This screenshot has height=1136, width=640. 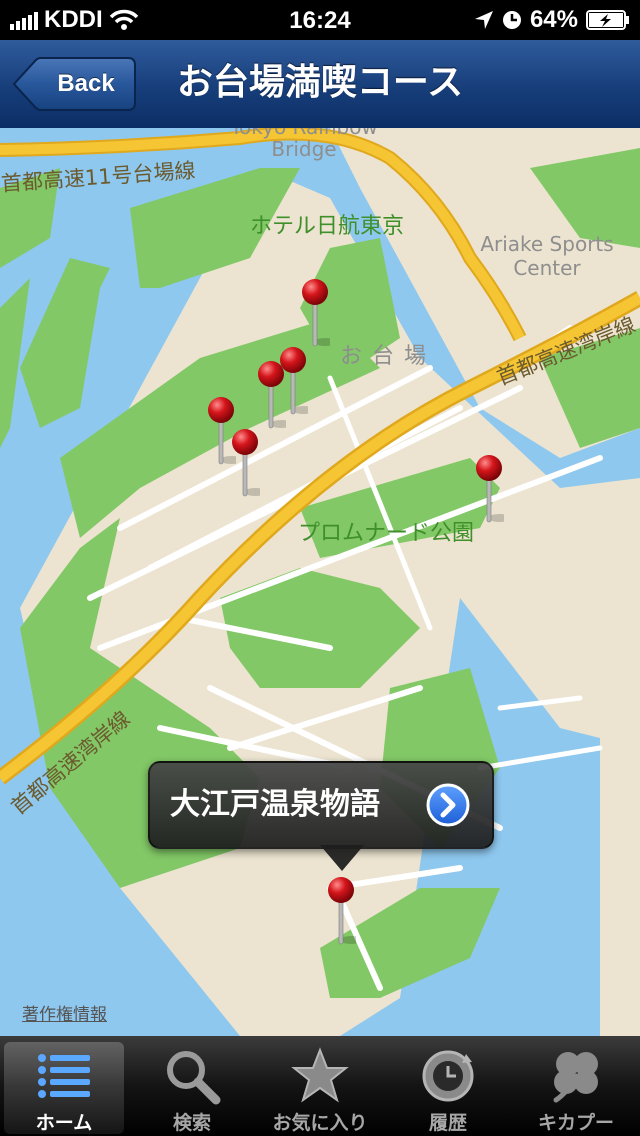 I want to click on location-arrow-icon, so click(x=483, y=20).